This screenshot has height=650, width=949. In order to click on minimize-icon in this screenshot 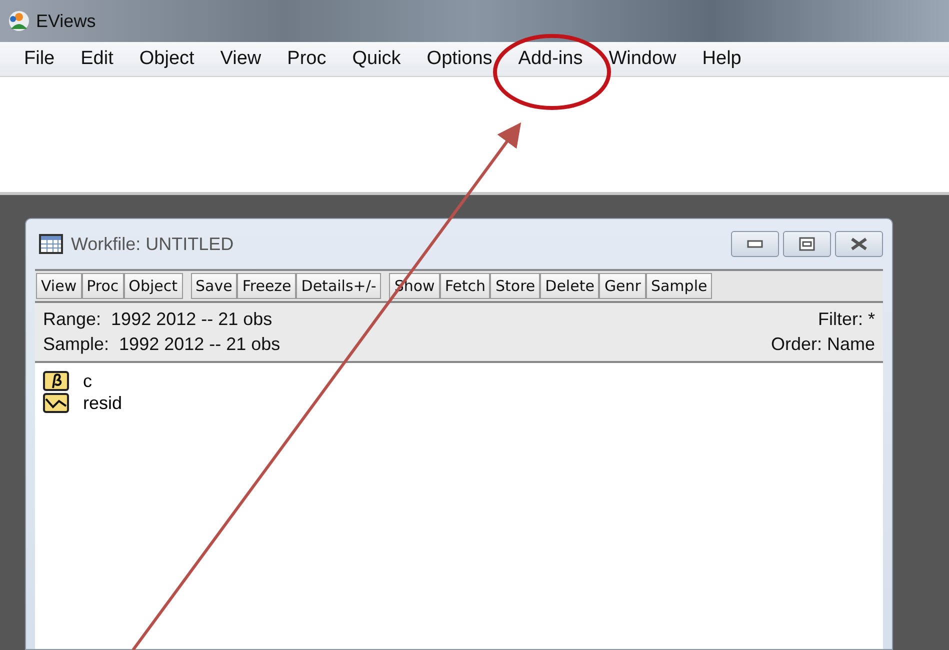, I will do `click(755, 244)`.